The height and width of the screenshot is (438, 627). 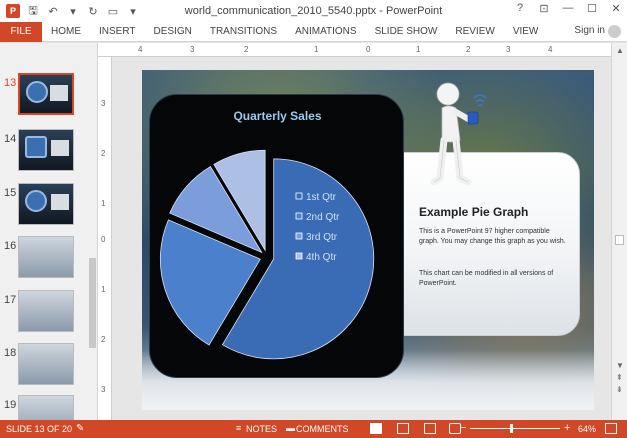 What do you see at coordinates (614, 31) in the screenshot?
I see `account-avatar` at bounding box center [614, 31].